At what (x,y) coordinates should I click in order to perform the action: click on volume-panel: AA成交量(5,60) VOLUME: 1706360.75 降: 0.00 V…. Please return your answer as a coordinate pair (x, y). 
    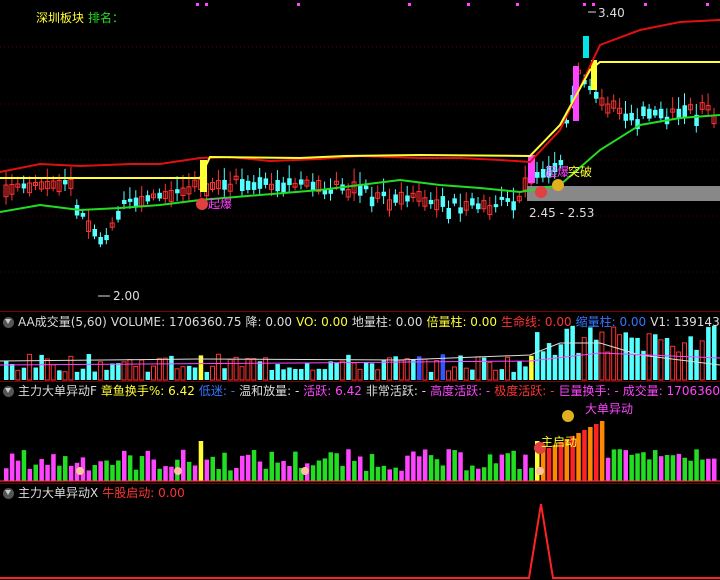
    Looking at the image, I should click on (360, 347).